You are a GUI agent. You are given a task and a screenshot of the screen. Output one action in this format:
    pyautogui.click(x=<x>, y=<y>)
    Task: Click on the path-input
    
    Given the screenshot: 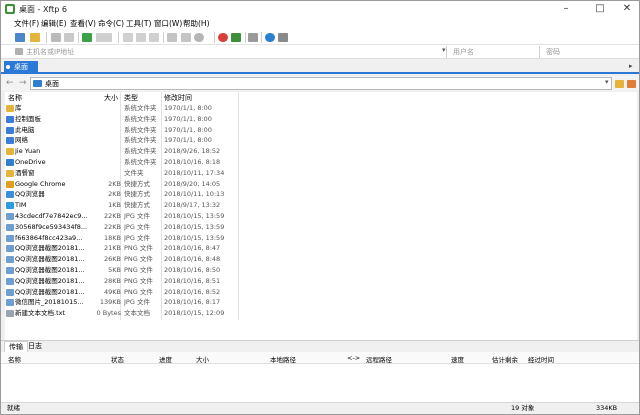 What is the action you would take?
    pyautogui.click(x=321, y=83)
    